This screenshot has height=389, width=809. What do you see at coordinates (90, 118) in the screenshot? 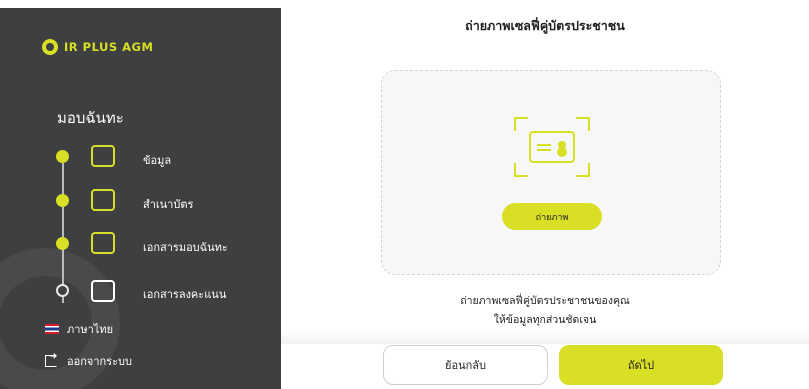
I see `sidebar-title: มอบฉันทะ` at bounding box center [90, 118].